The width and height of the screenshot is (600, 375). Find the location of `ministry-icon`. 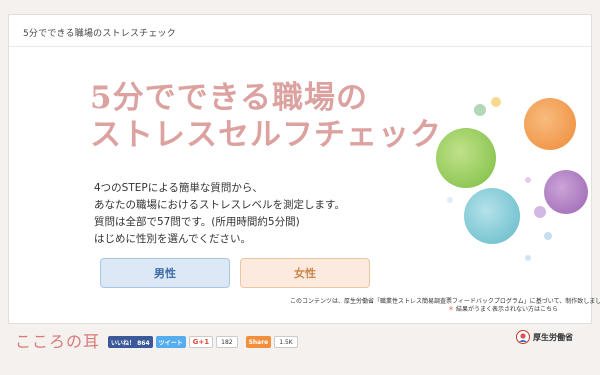

ministry-icon is located at coordinates (523, 337).